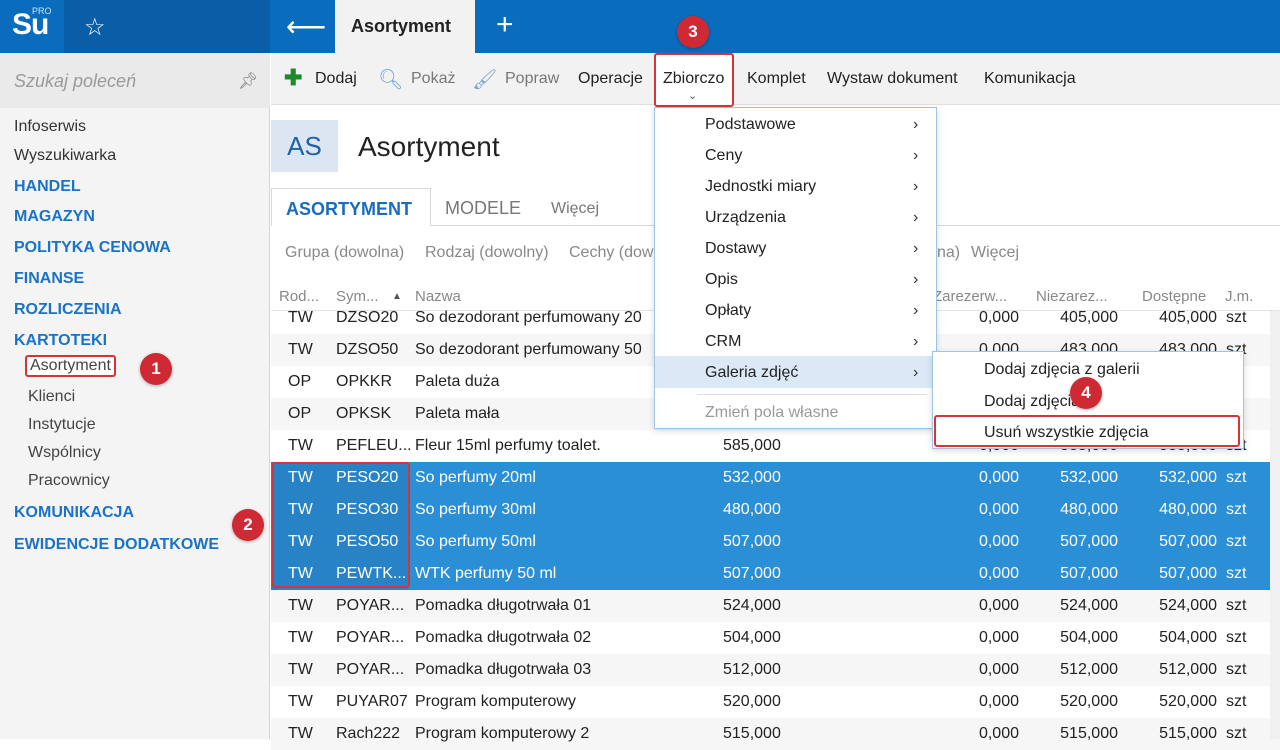 The image size is (1280, 750). What do you see at coordinates (1275, 525) in the screenshot?
I see `vertical-scrollbar` at bounding box center [1275, 525].